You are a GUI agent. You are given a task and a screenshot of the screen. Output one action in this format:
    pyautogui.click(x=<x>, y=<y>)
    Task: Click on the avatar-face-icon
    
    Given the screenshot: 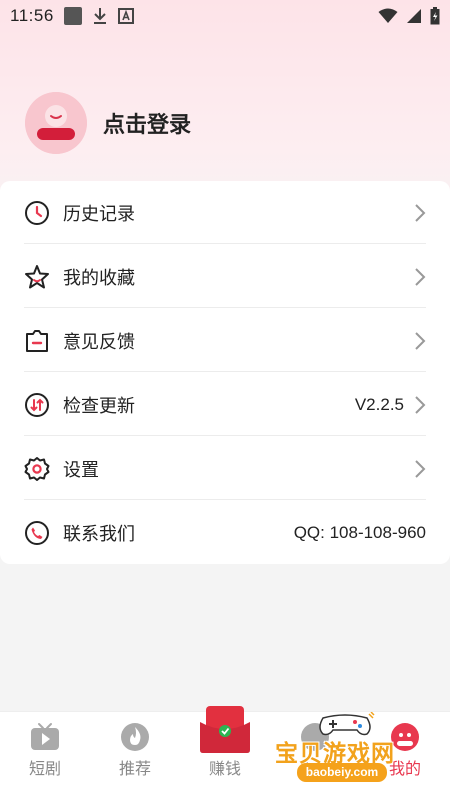 What is the action you would take?
    pyautogui.click(x=56, y=123)
    